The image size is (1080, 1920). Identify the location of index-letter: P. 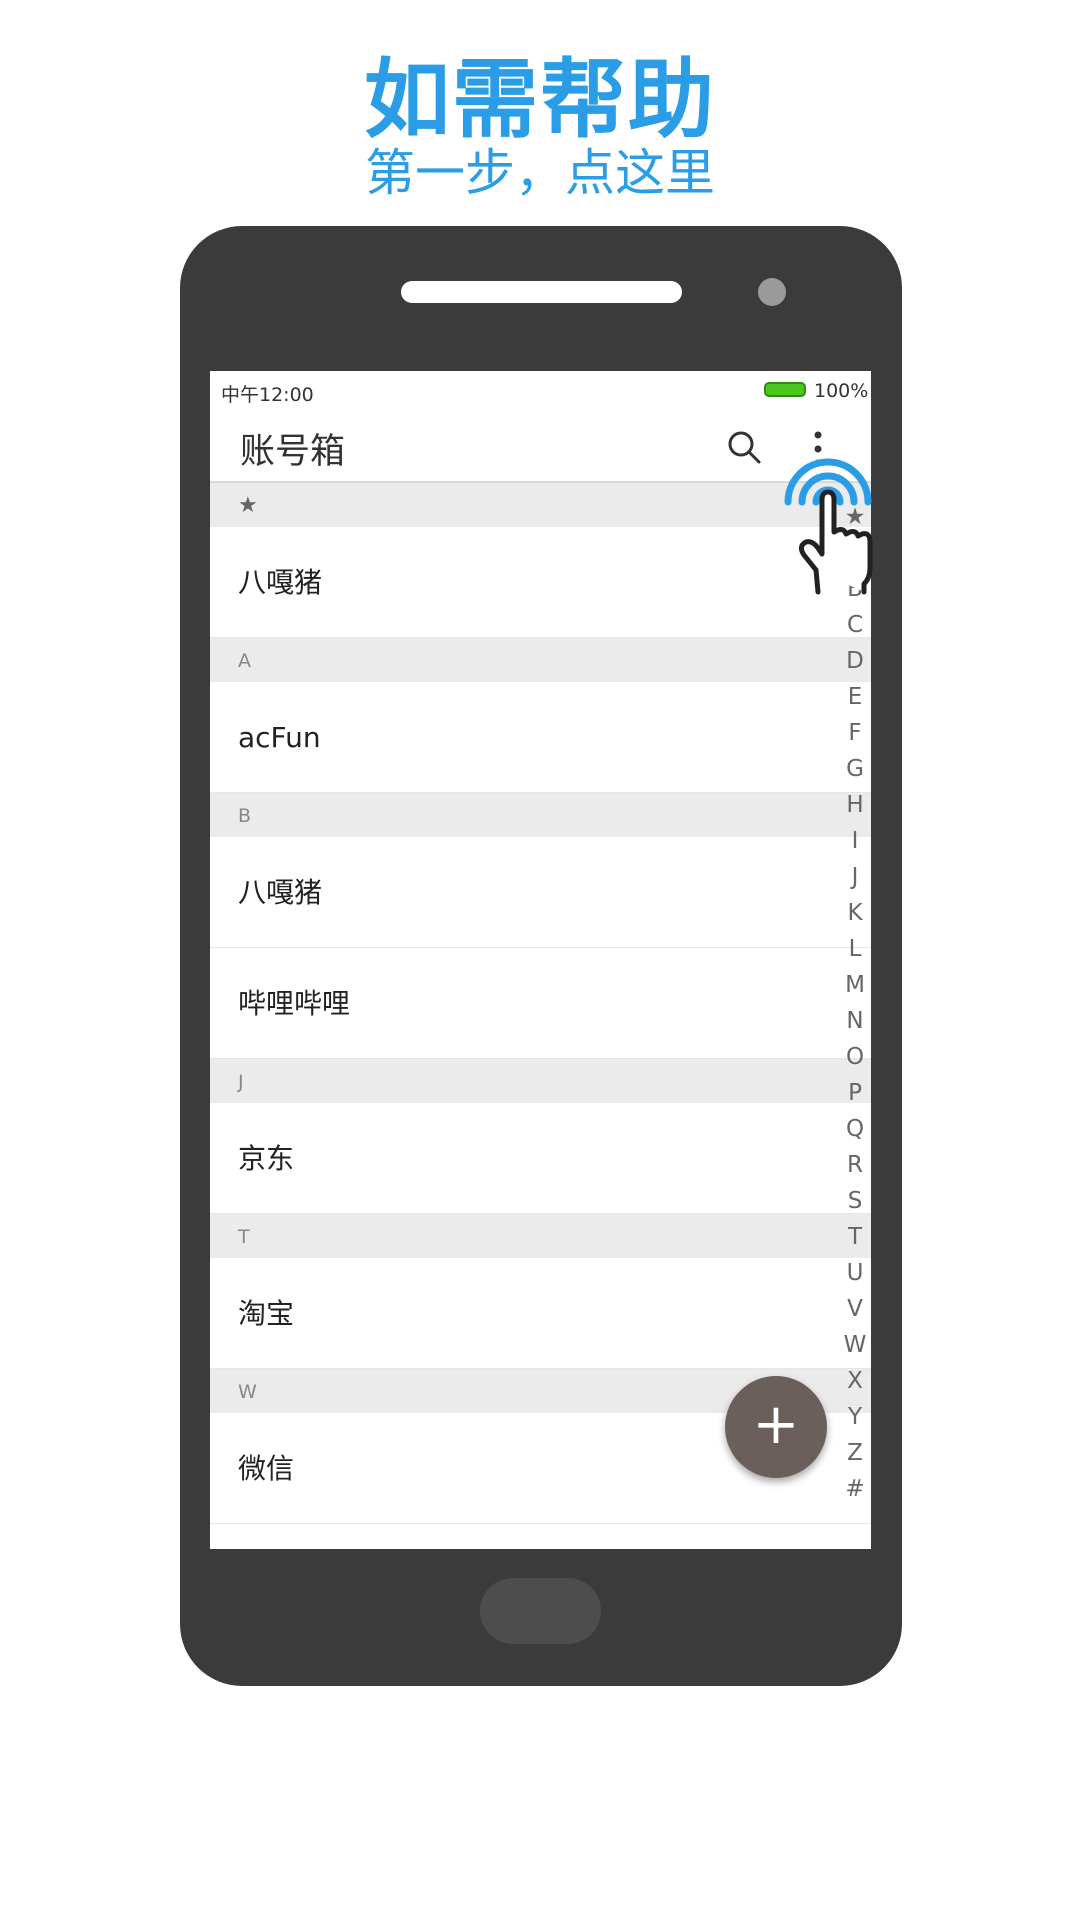
(855, 1093).